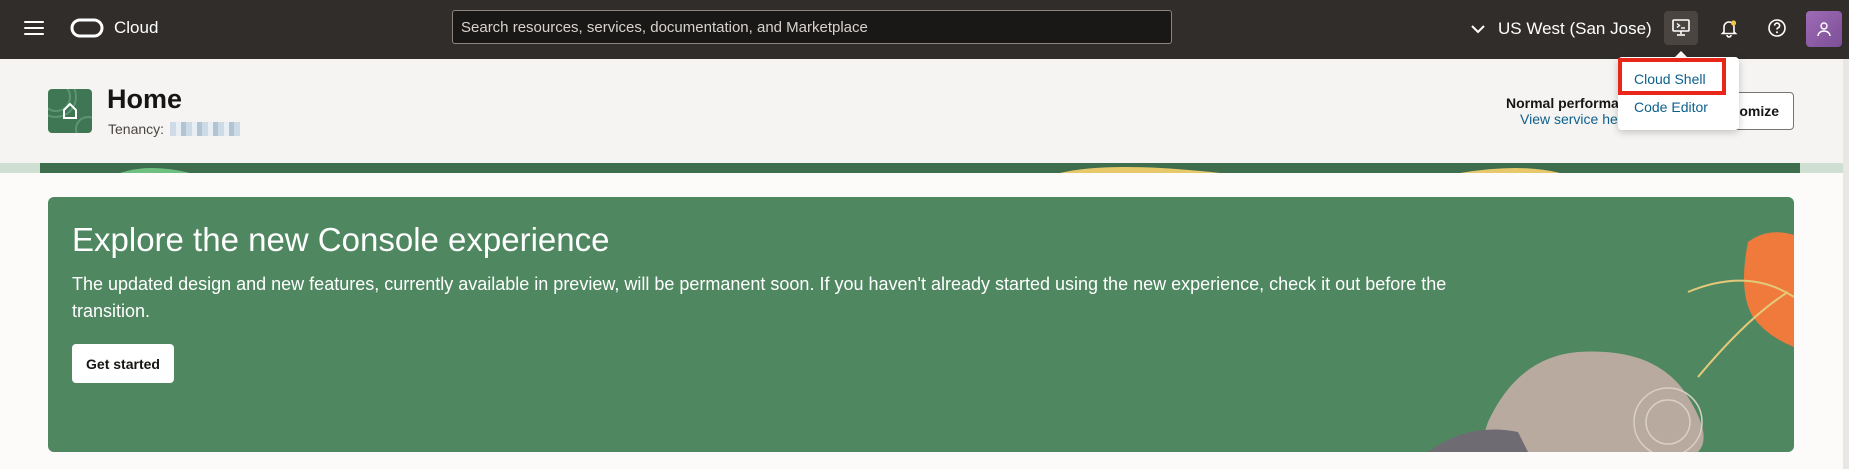 This screenshot has width=1849, height=469. Describe the element at coordinates (1824, 29) in the screenshot. I see `user-icon` at that location.